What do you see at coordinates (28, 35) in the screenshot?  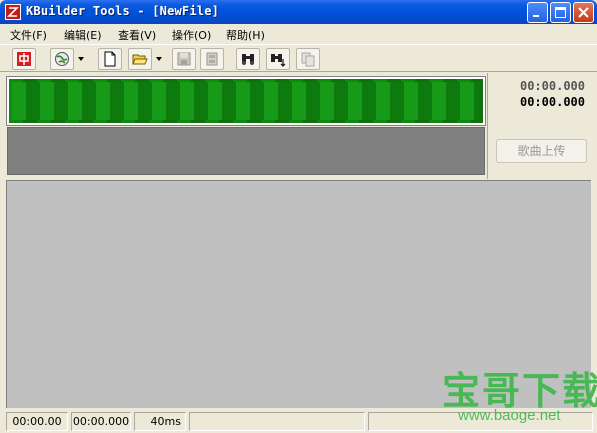 I see `menu-file: 文件(F)` at bounding box center [28, 35].